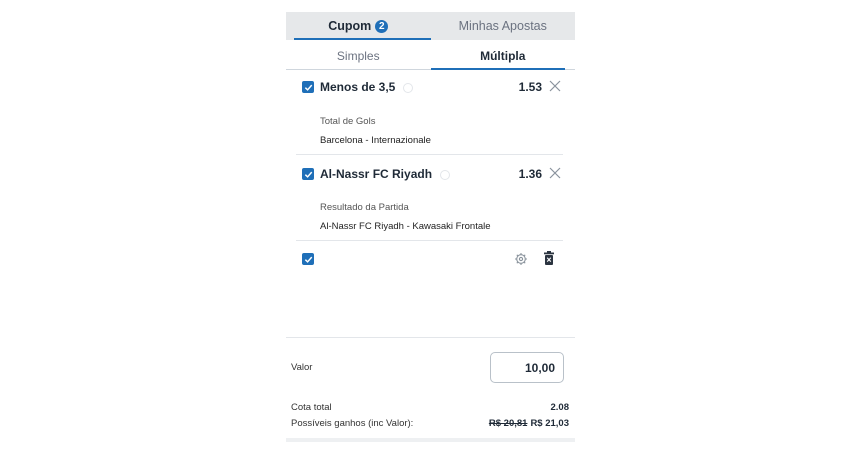 The width and height of the screenshot is (859, 461). What do you see at coordinates (350, 26) in the screenshot?
I see `tab-cupom-label: Cupom` at bounding box center [350, 26].